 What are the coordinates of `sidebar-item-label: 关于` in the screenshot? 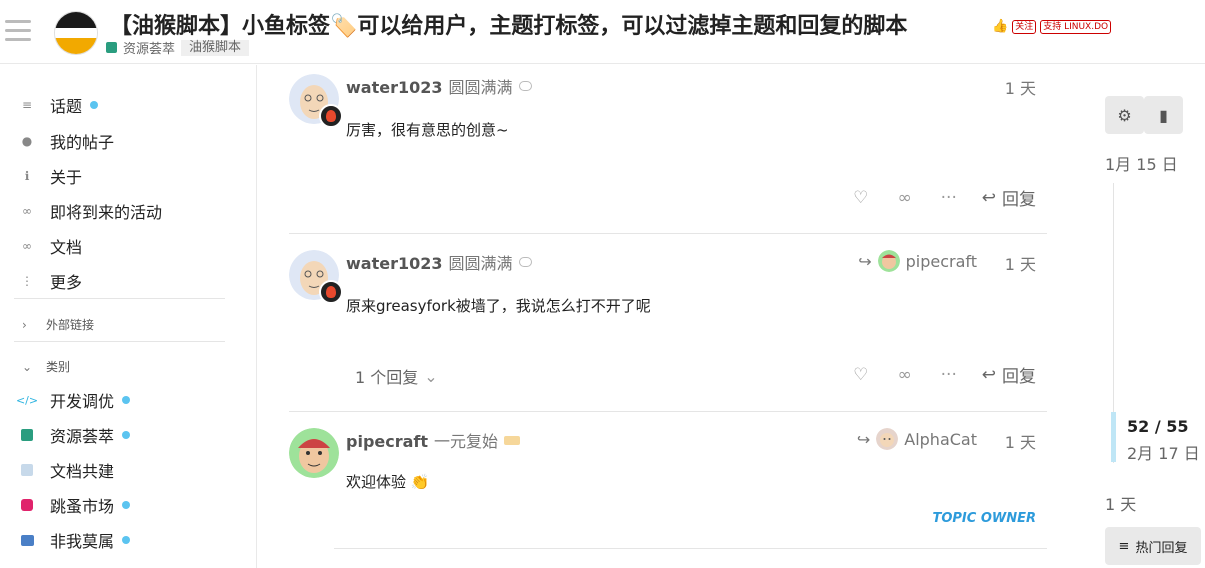 It's located at (66, 177).